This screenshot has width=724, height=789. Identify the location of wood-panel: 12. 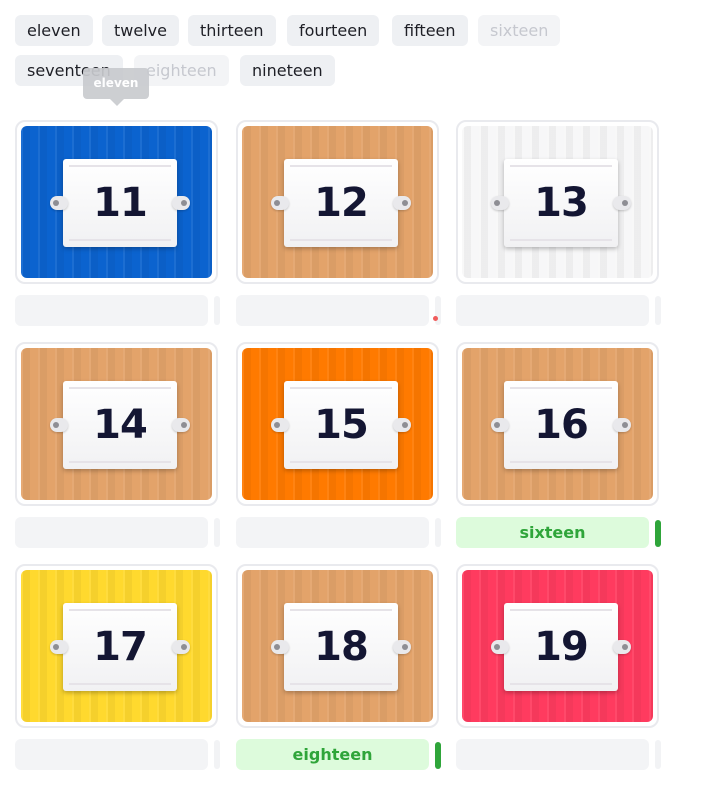
(337, 202).